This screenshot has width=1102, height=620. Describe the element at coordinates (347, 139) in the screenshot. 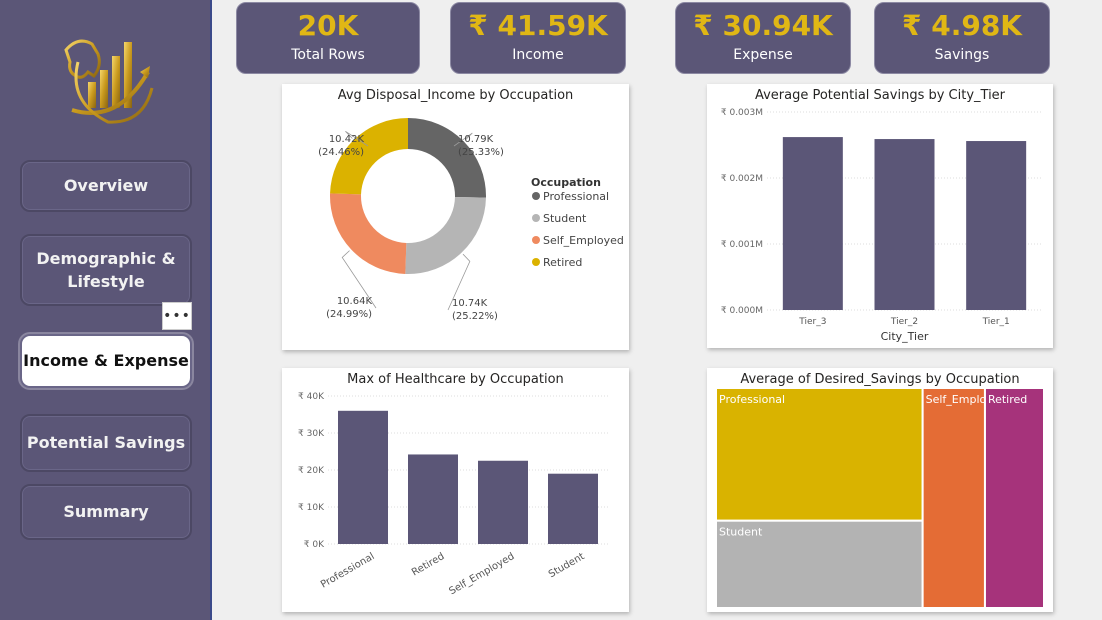

I see `donut-value-label: 10.42K` at that location.